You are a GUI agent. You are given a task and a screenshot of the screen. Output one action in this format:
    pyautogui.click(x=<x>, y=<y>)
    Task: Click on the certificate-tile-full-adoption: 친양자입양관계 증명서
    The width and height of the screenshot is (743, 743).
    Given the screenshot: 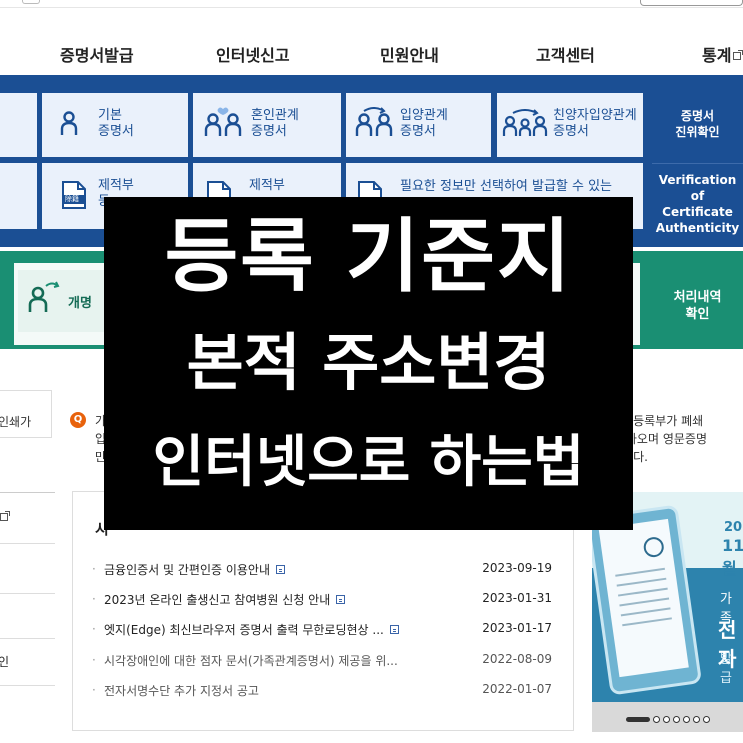 What is the action you would take?
    pyautogui.click(x=570, y=125)
    